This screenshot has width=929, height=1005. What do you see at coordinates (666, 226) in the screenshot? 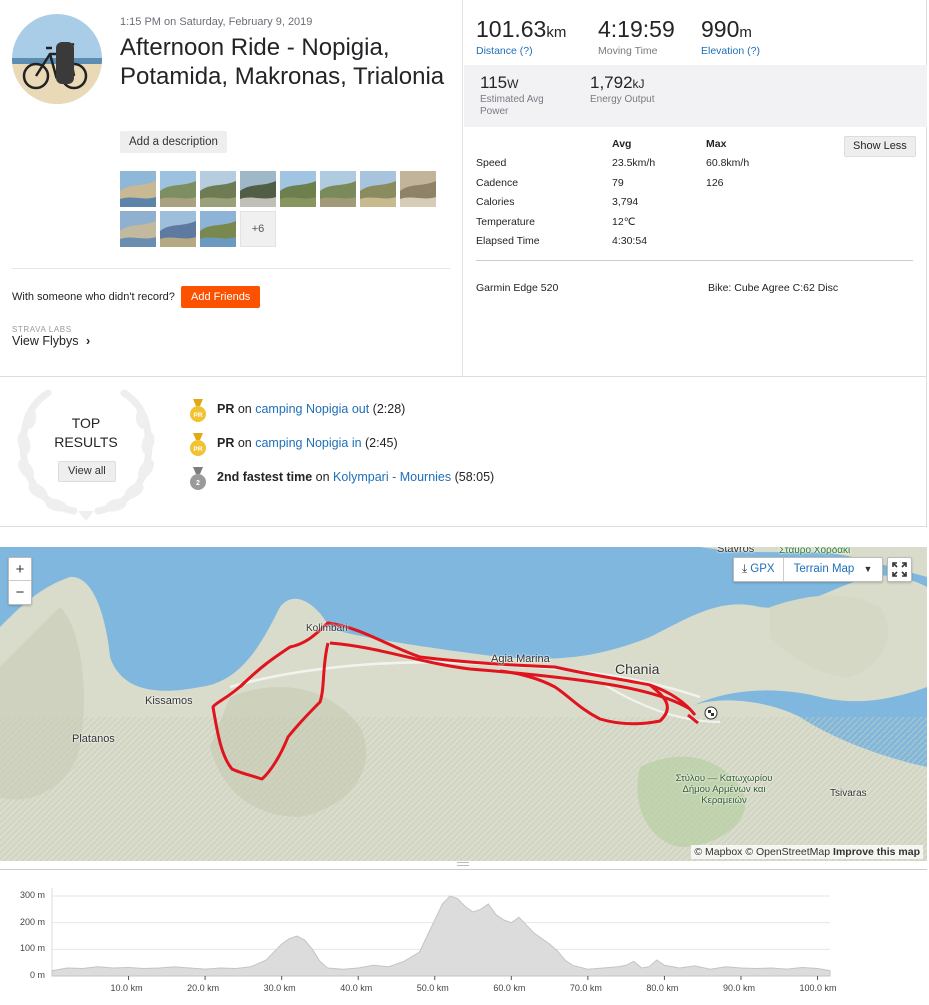
I see `stat-row: Temperature 12℃` at bounding box center [666, 226].